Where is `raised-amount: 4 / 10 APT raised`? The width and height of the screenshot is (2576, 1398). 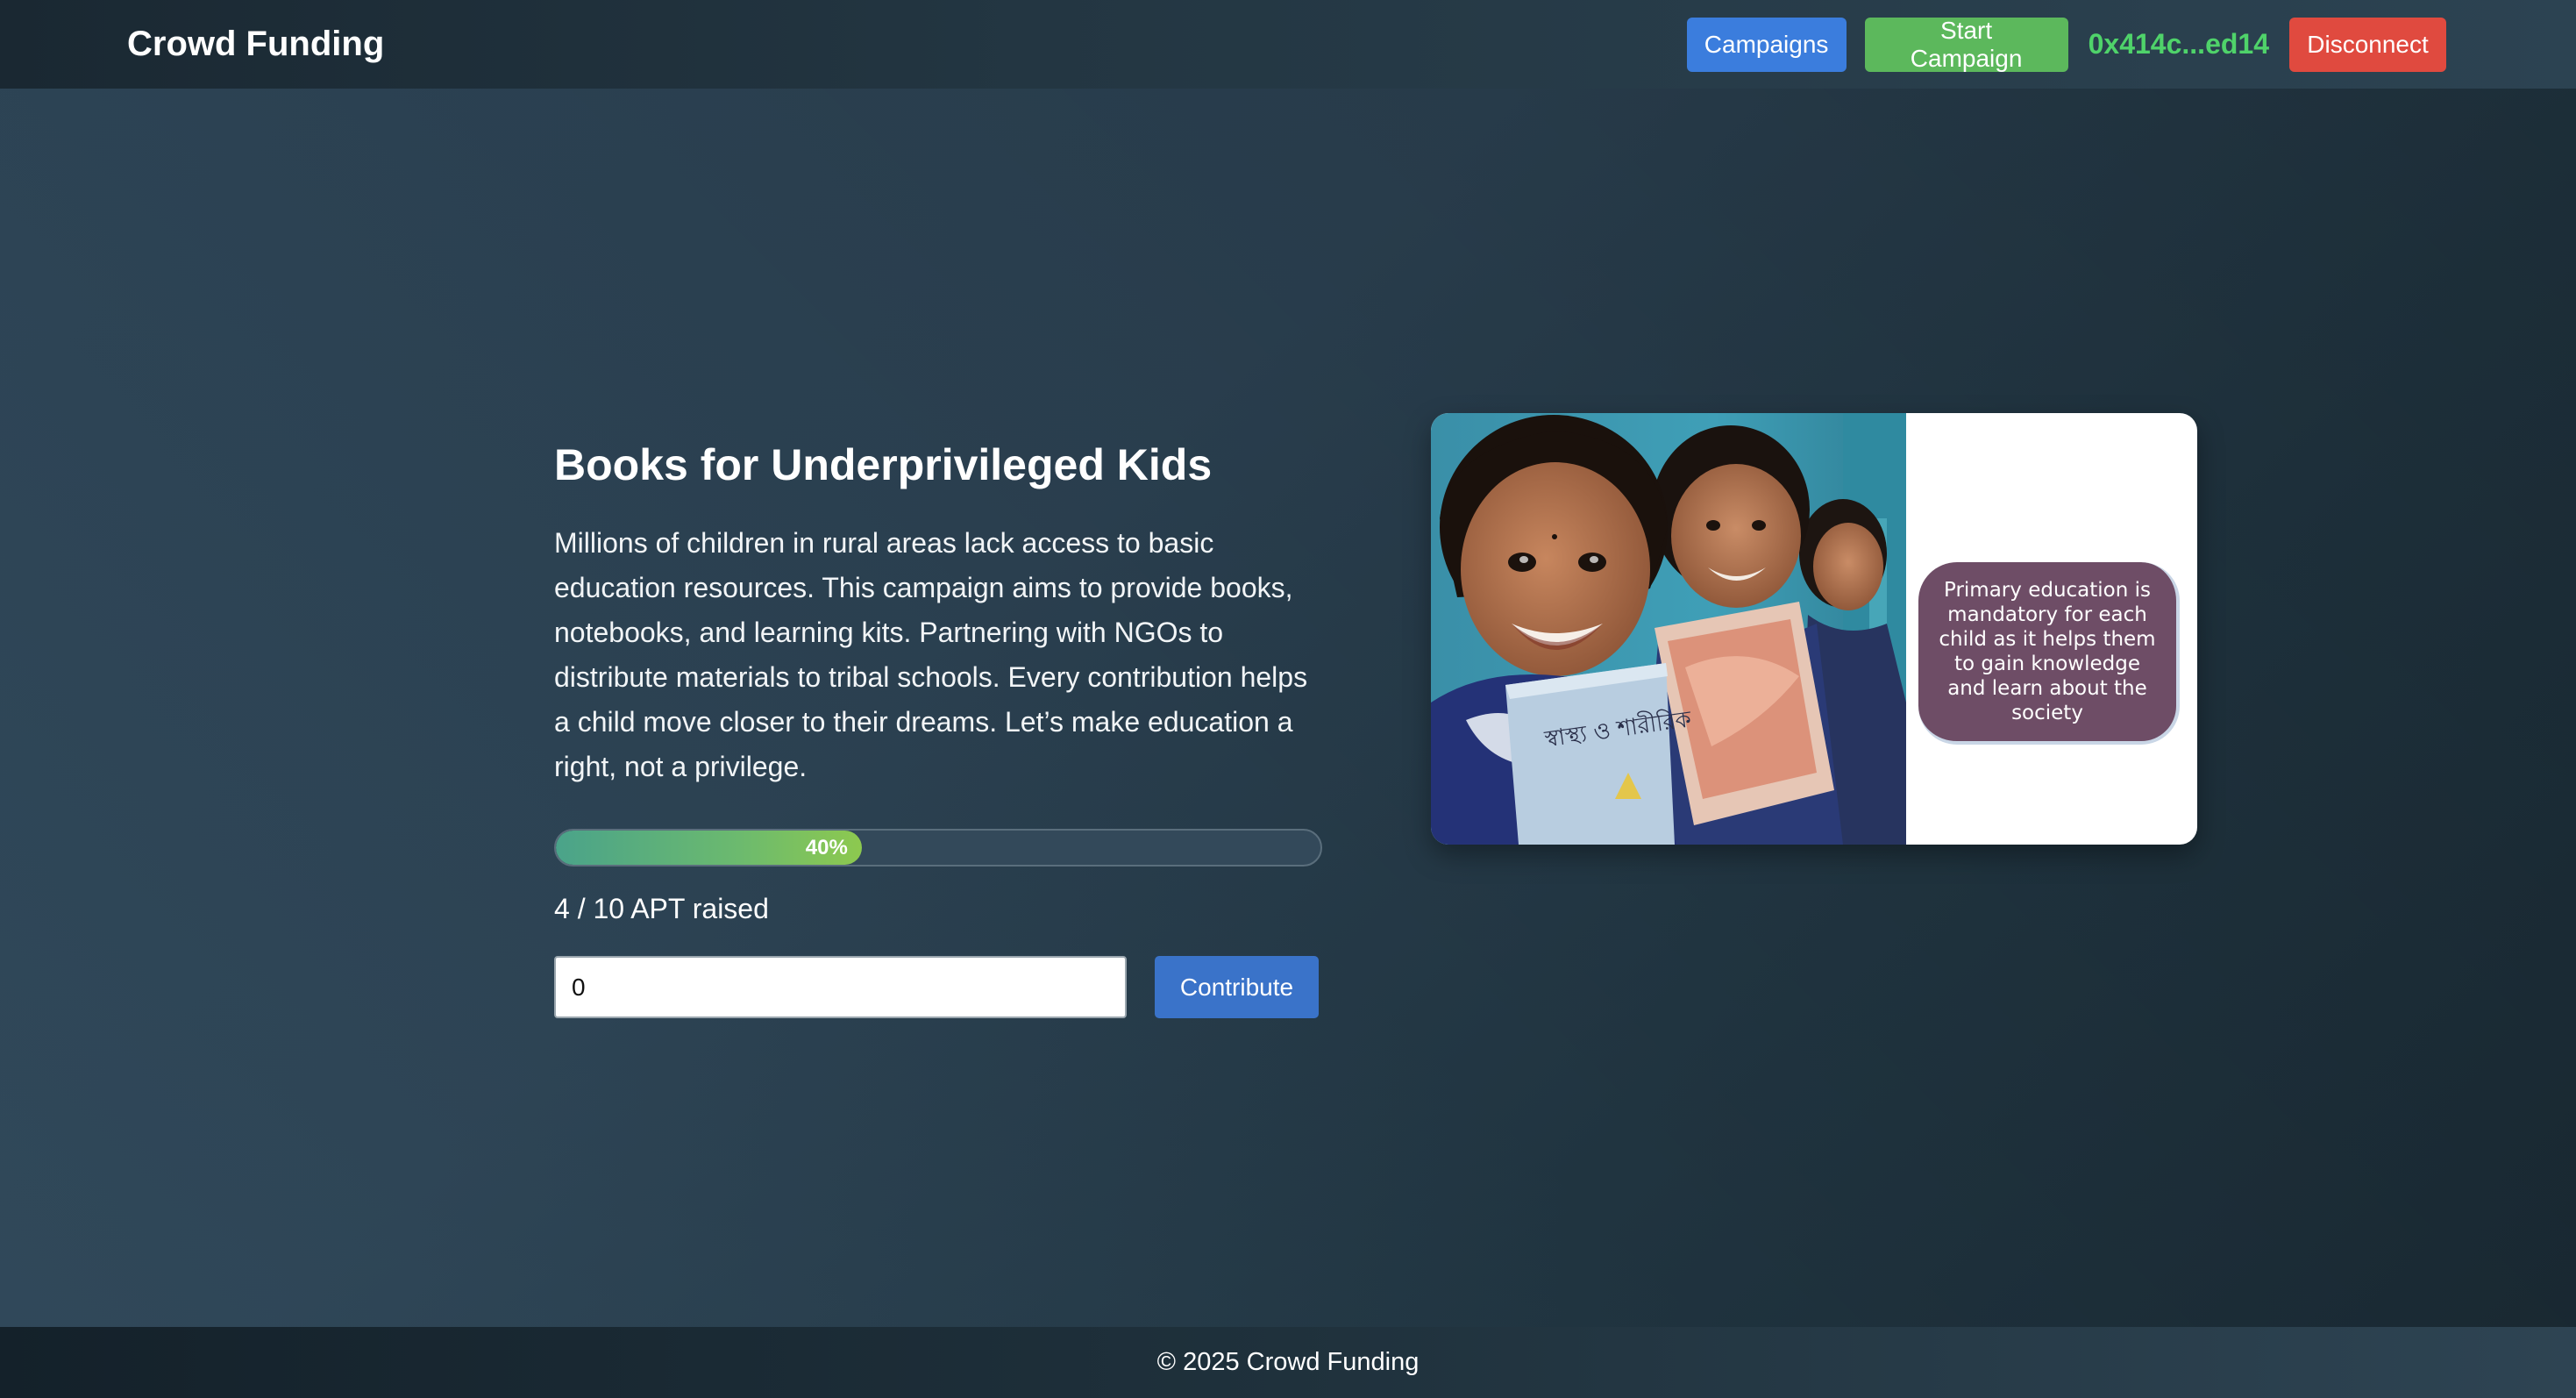
raised-amount: 4 / 10 APT raised is located at coordinates (661, 909).